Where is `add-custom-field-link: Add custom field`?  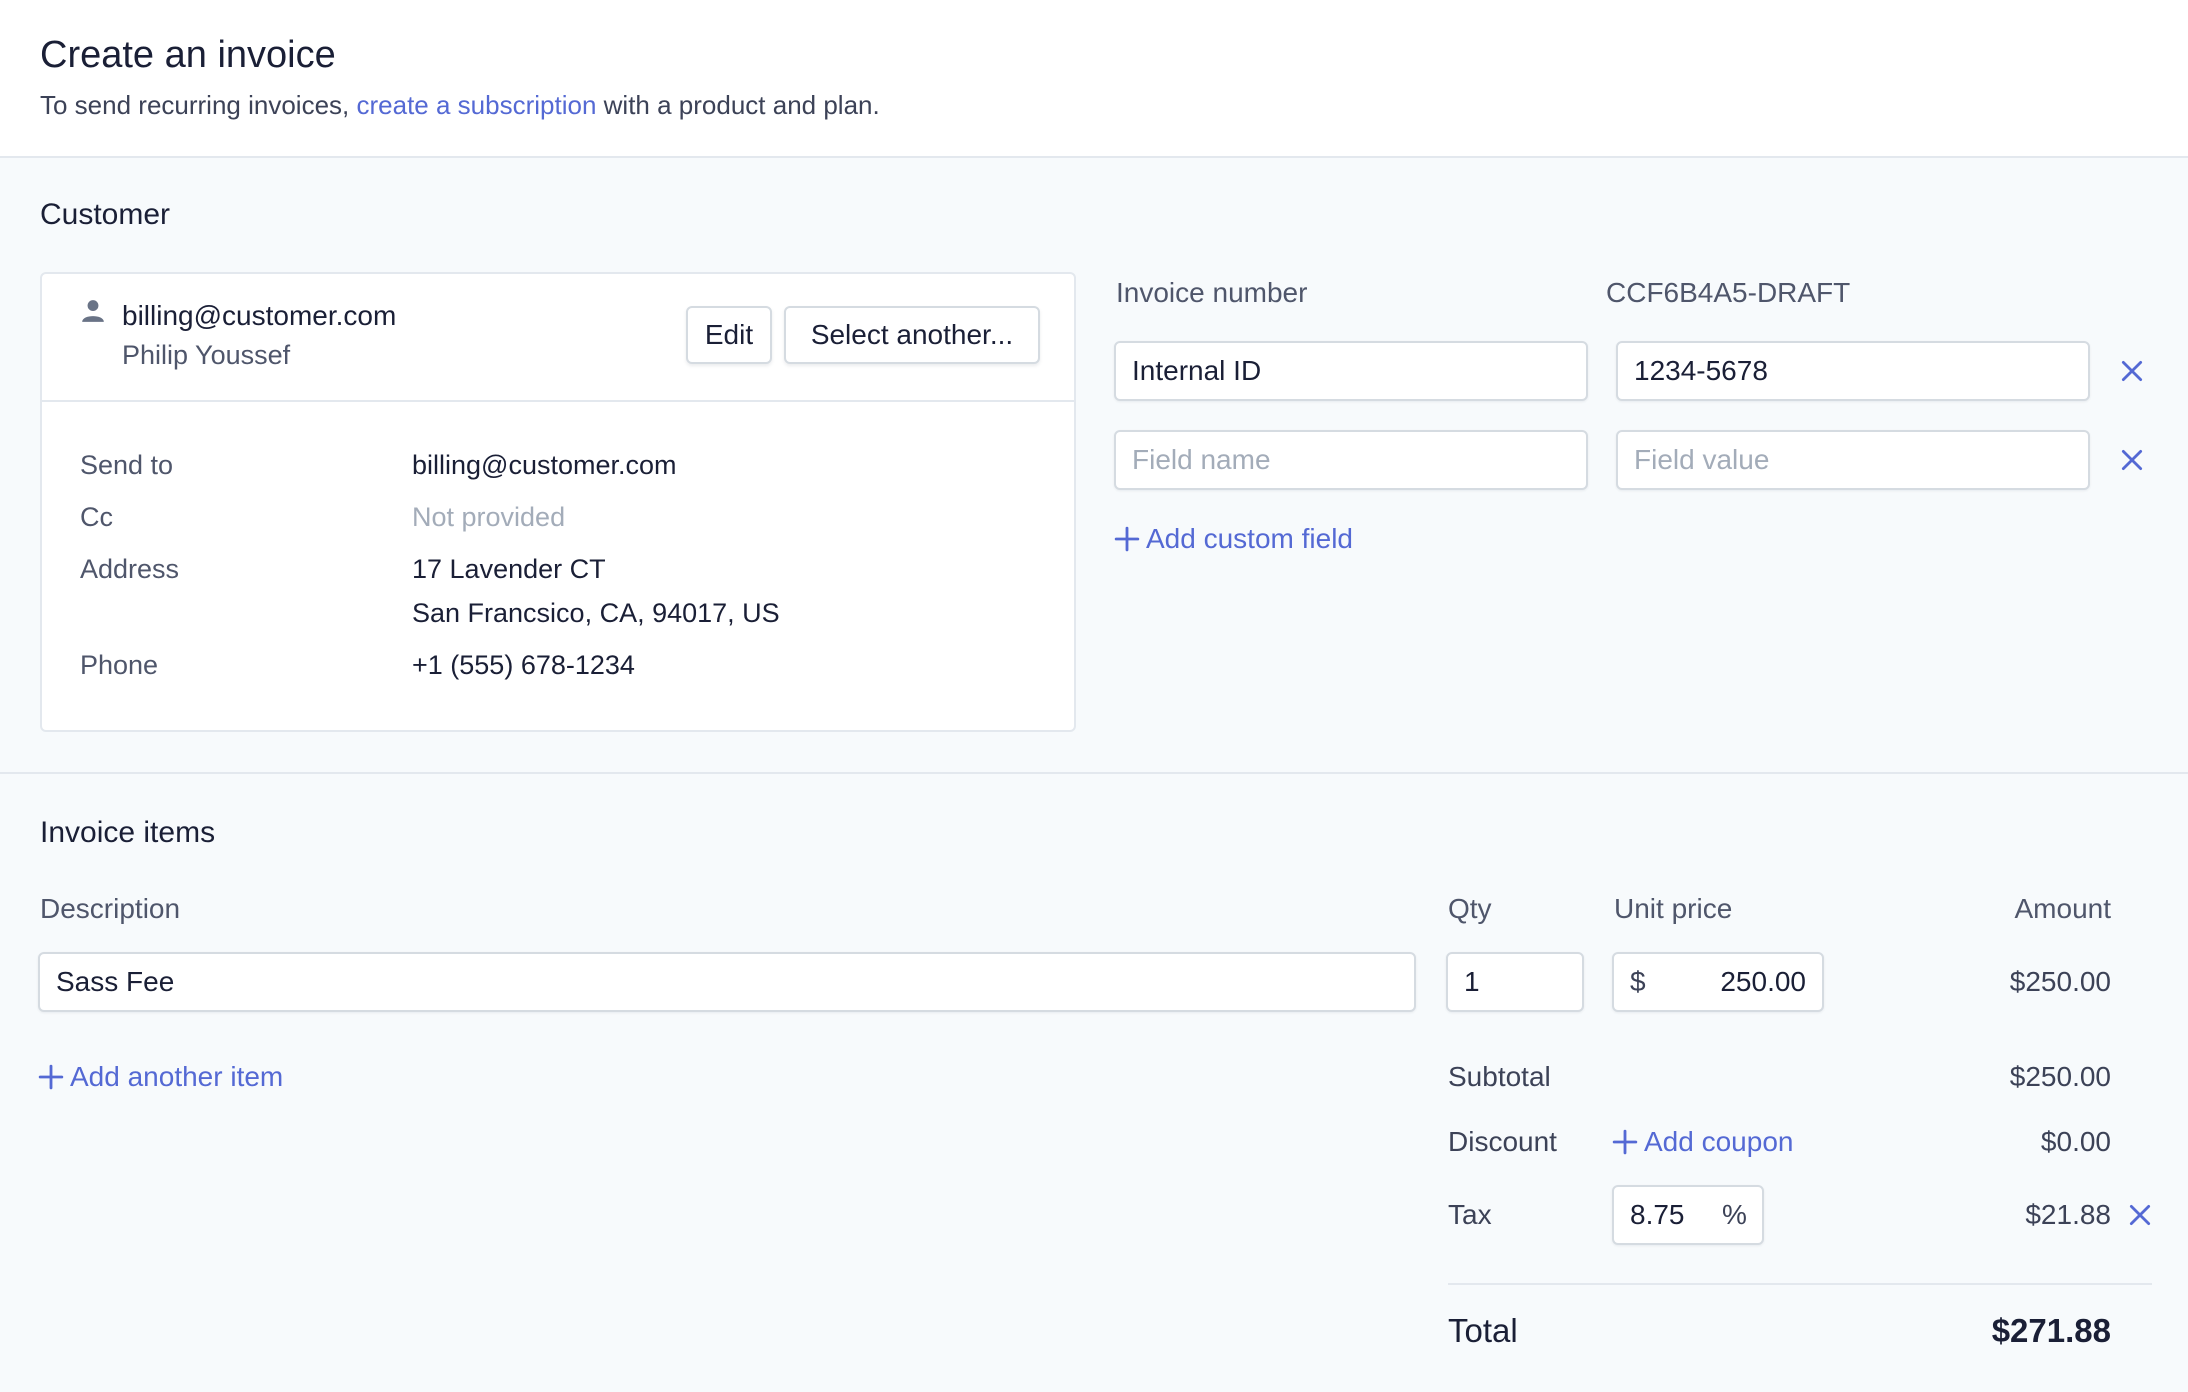
add-custom-field-link: Add custom field is located at coordinates (1233, 539).